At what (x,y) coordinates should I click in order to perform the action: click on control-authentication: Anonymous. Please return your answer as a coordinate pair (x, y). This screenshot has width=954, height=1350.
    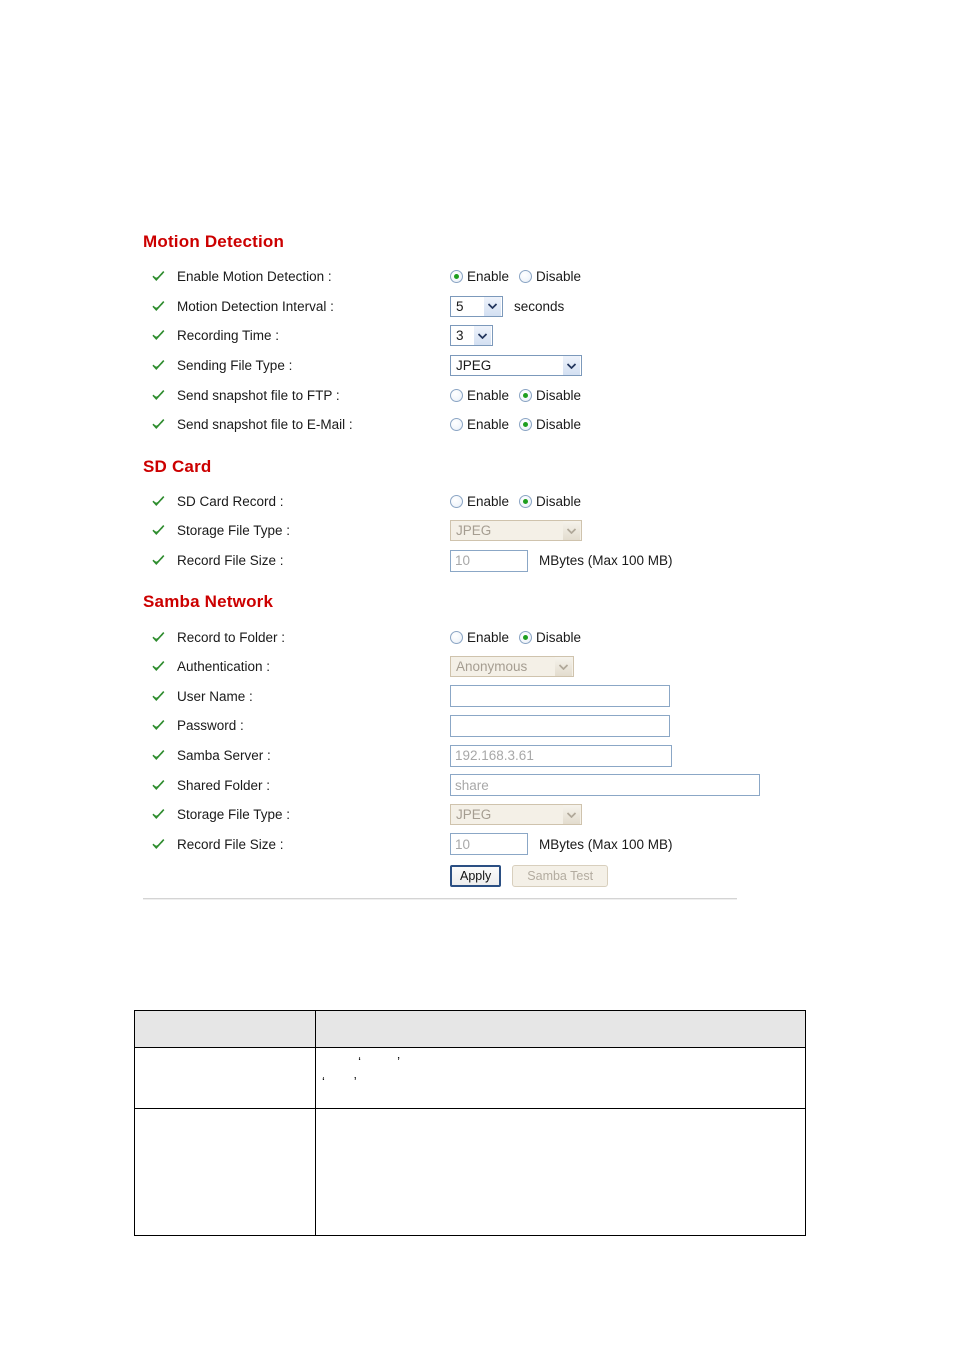
    Looking at the image, I should click on (596, 667).